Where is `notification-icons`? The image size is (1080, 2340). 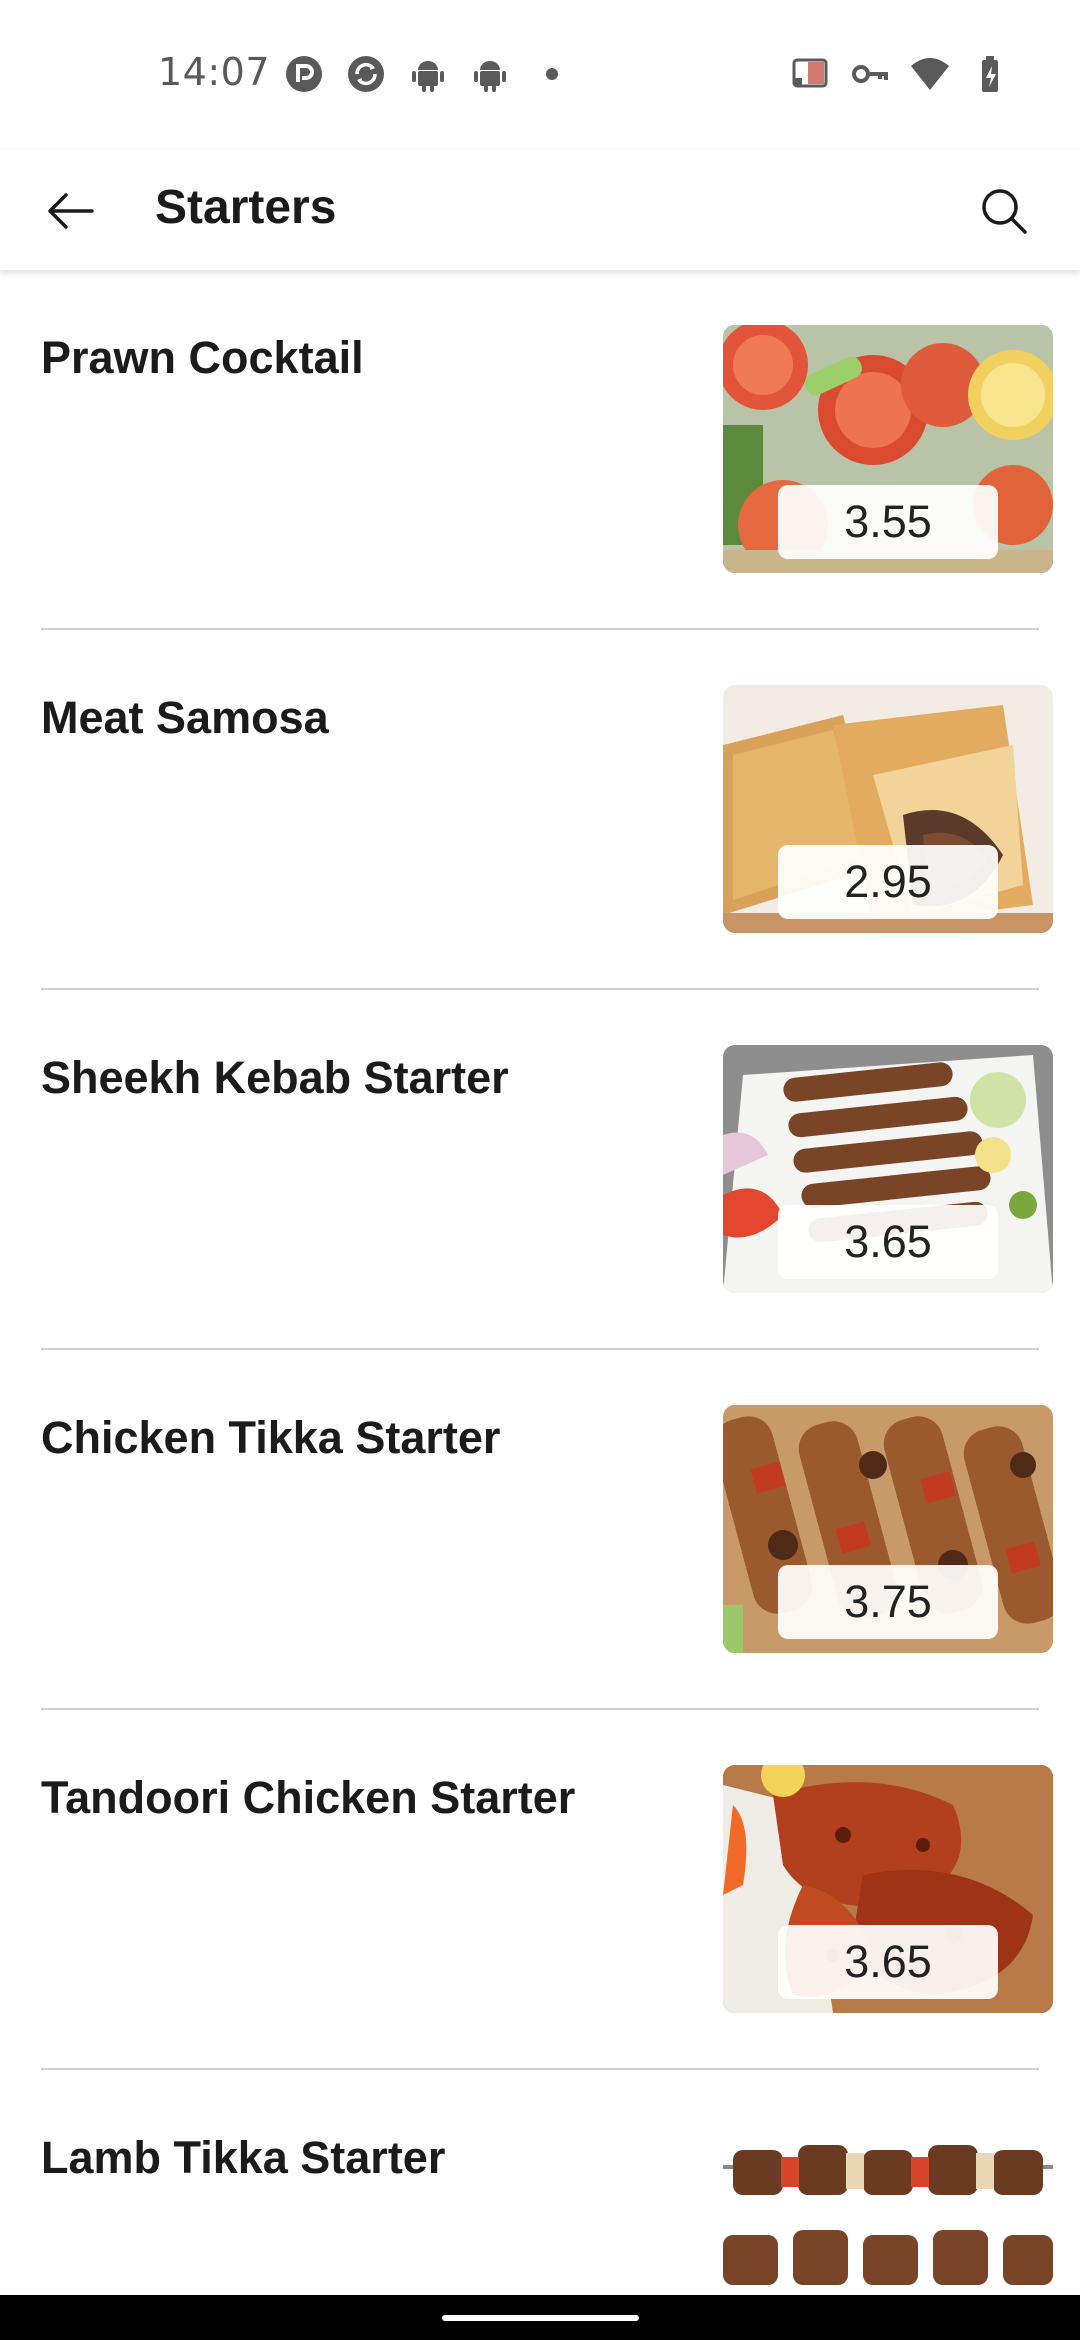 notification-icons is located at coordinates (428, 74).